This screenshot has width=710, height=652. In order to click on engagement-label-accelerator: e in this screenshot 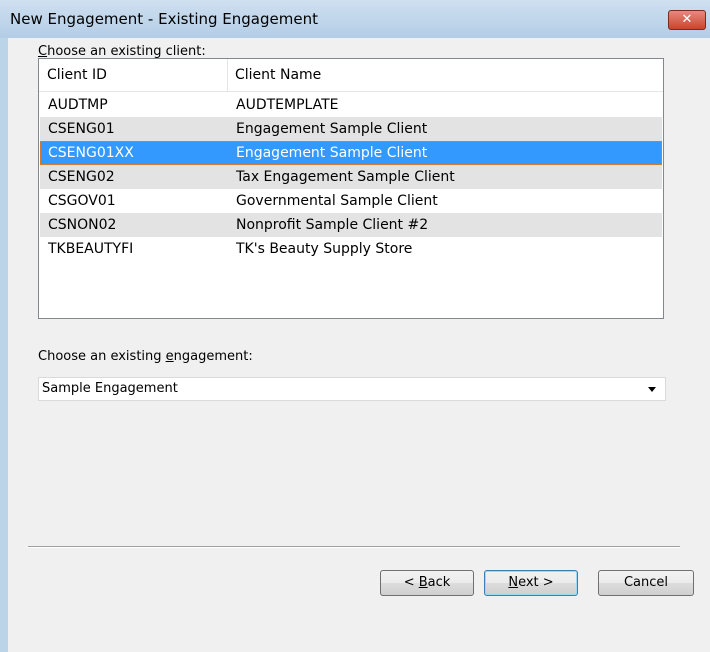, I will do `click(169, 356)`.